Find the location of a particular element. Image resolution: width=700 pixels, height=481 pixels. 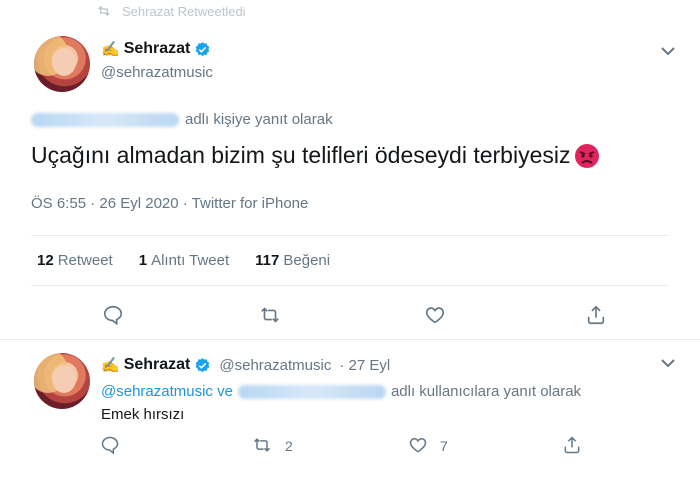

stat-retweets: 12 Retweet is located at coordinates (75, 260).